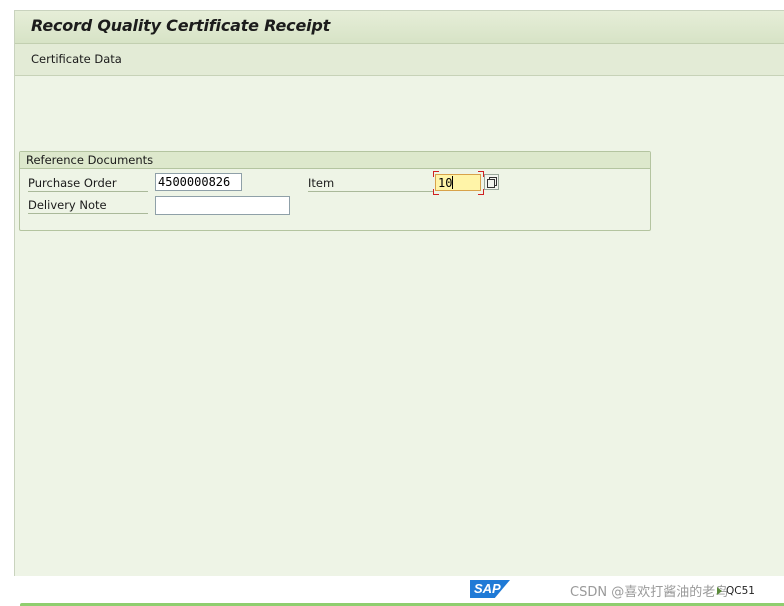  I want to click on title-bar: Record Quality Certificate Receipt, so click(399, 27).